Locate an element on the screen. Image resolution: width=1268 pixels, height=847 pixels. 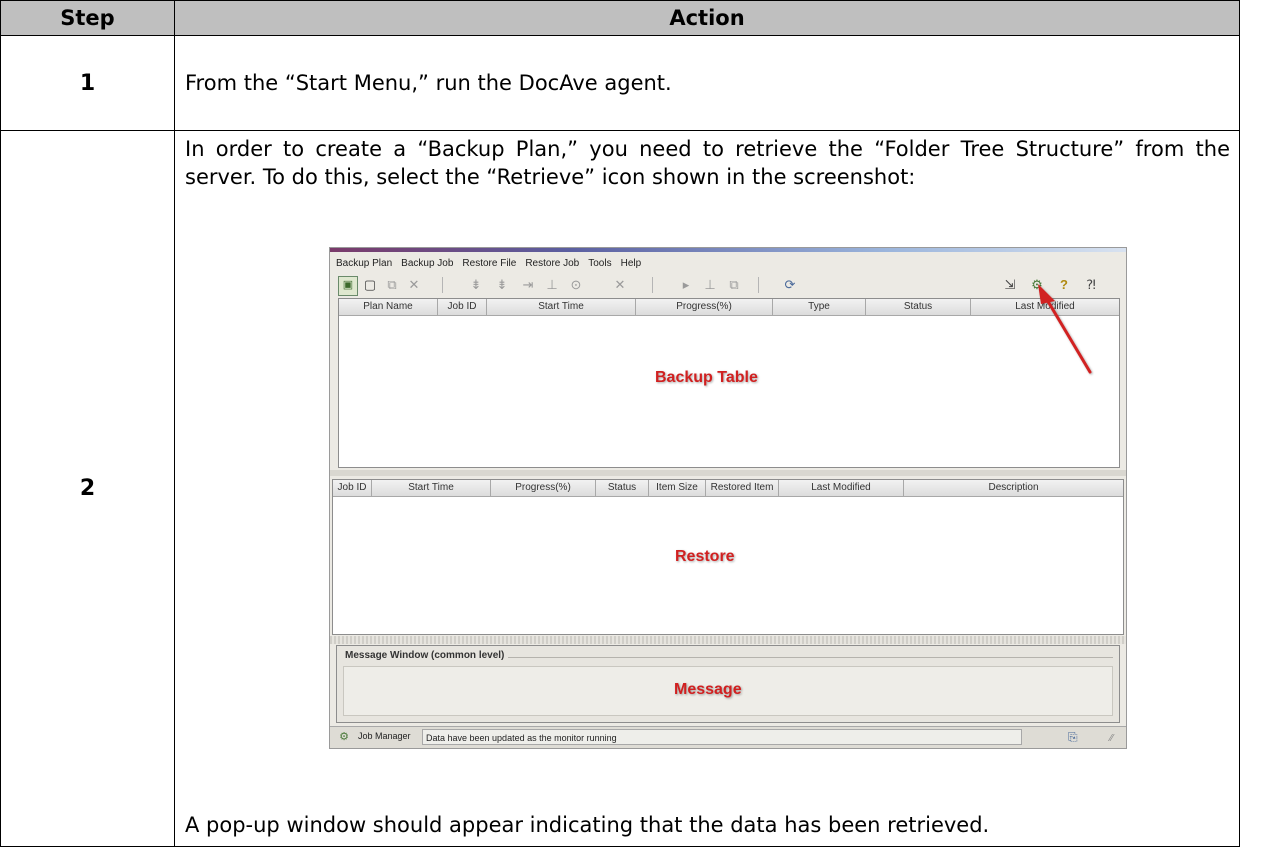
cancel-job-icon: ✕ is located at coordinates (620, 285).